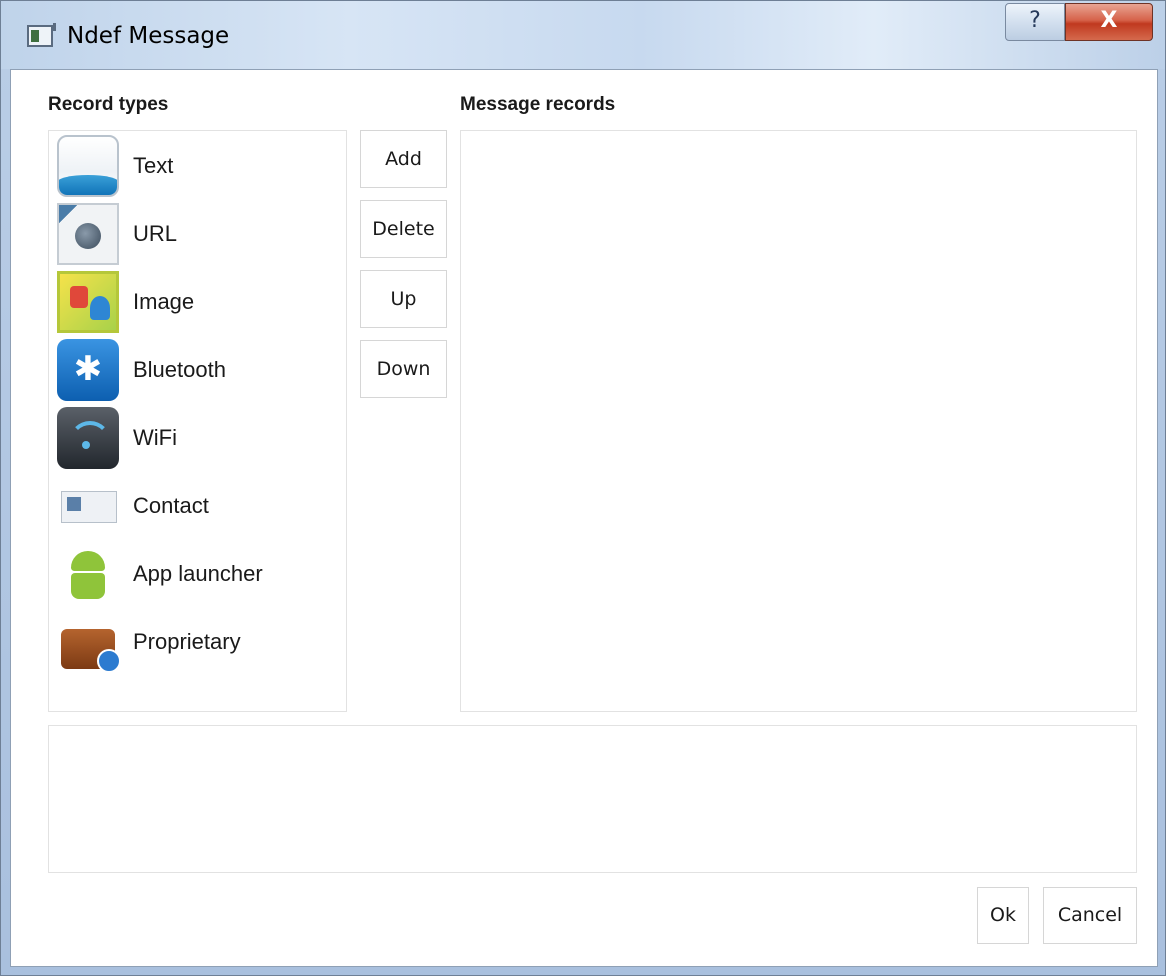  What do you see at coordinates (403, 299) in the screenshot?
I see `up-button: Up` at bounding box center [403, 299].